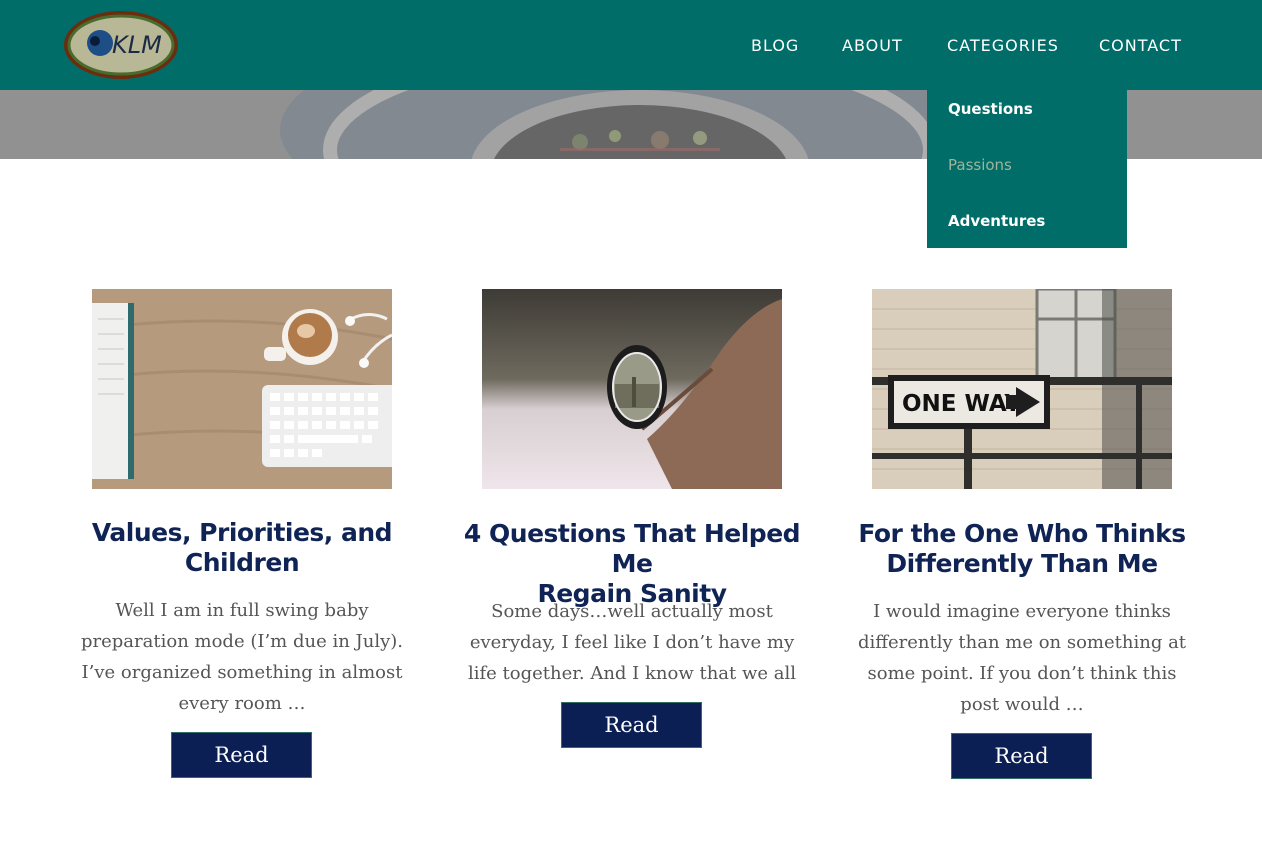 This screenshot has height=858, width=1262. What do you see at coordinates (996, 221) in the screenshot?
I see `menu-item-adventures: Adventures` at bounding box center [996, 221].